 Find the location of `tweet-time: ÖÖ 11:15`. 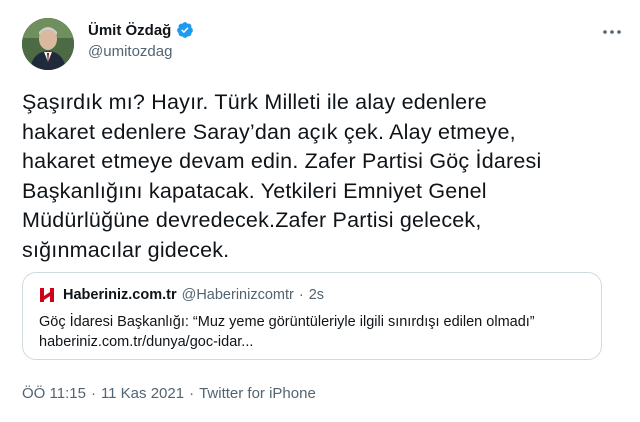

tweet-time: ÖÖ 11:15 is located at coordinates (54, 393).